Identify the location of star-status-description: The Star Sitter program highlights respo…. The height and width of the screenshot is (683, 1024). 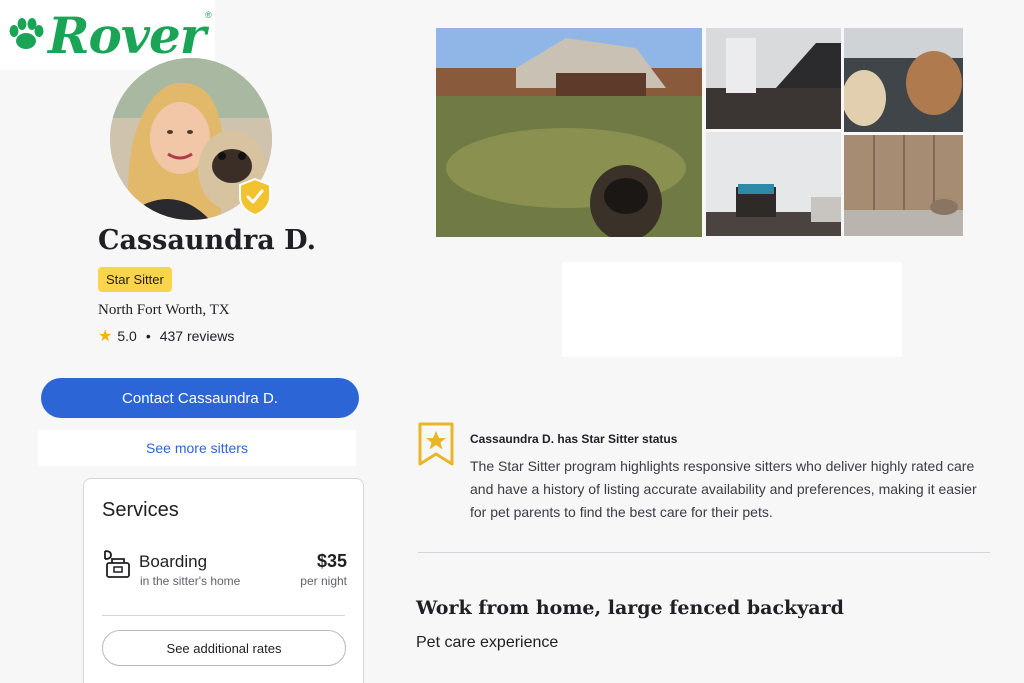
(723, 489).